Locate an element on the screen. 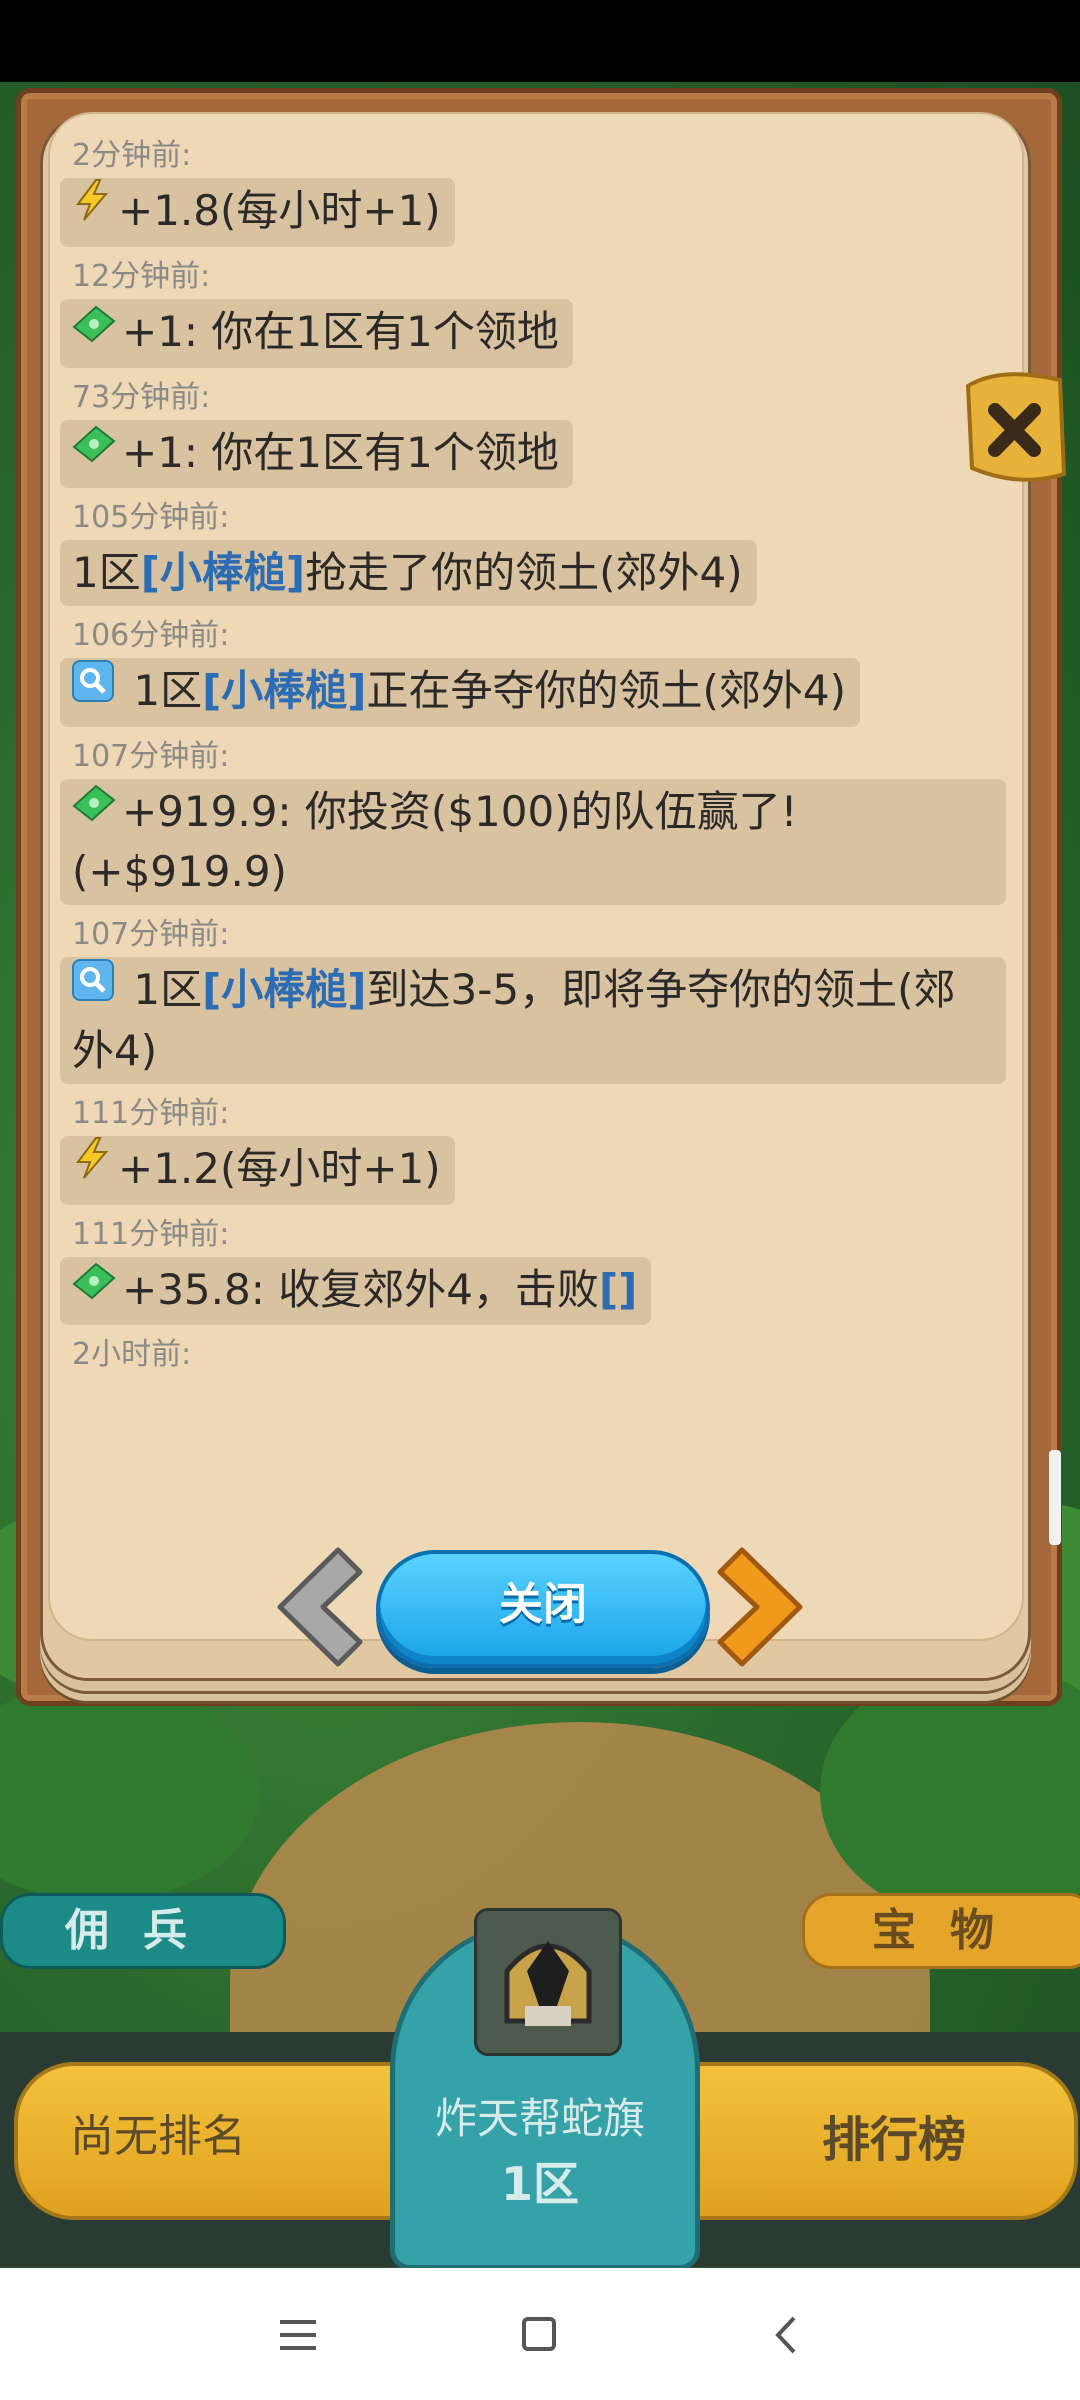 Image resolution: width=1080 pixels, height=2400 pixels. log-text: +919.9: 你投资($100)的队伍赢了! (+$919.9) is located at coordinates (435, 841).